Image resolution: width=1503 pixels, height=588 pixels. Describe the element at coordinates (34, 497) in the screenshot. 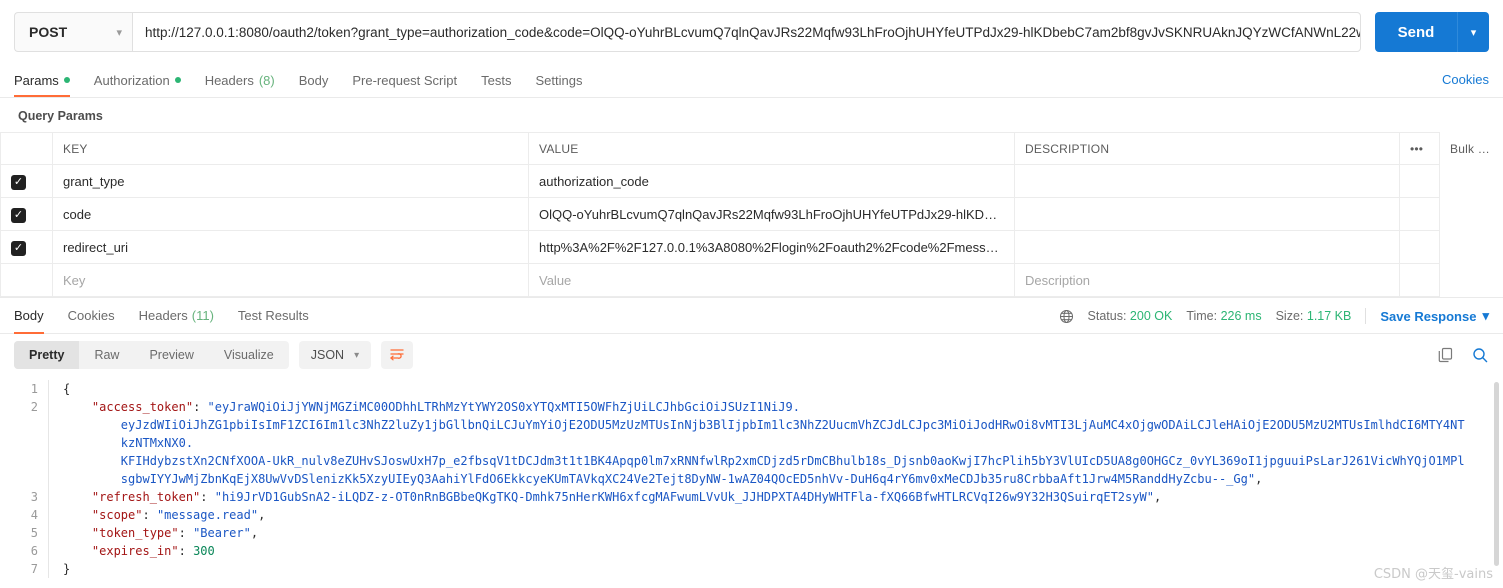

I see `line-number: 3` at that location.